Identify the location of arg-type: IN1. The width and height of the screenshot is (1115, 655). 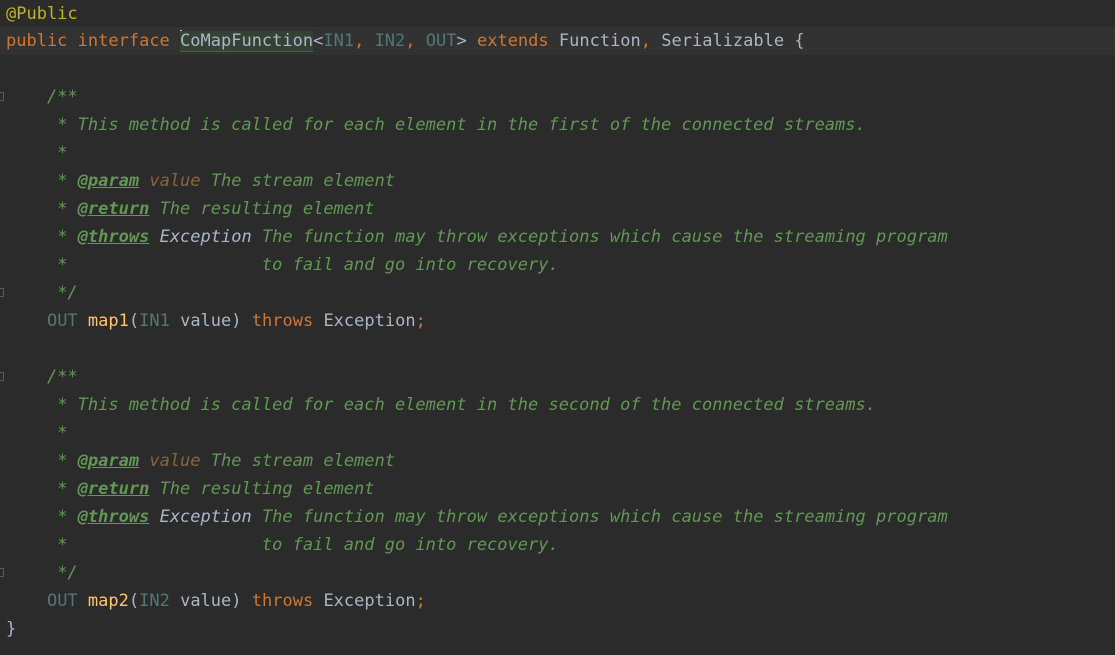
(154, 321).